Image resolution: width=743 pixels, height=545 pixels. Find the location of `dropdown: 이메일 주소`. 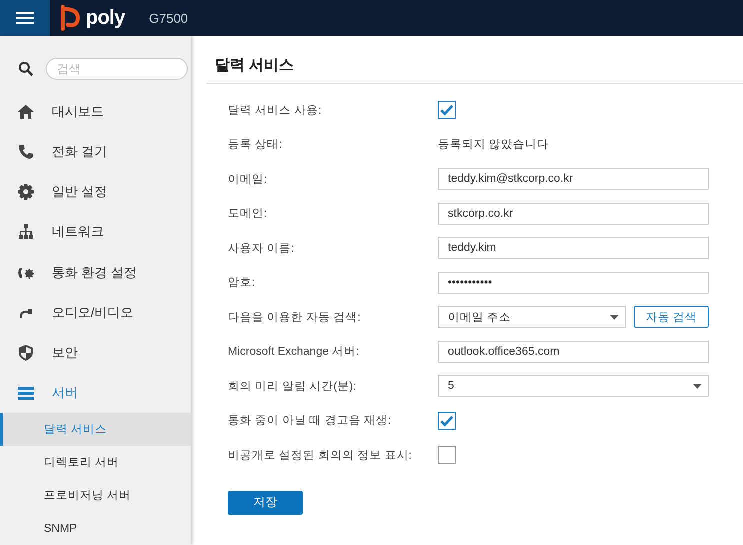

dropdown: 이메일 주소 is located at coordinates (532, 317).